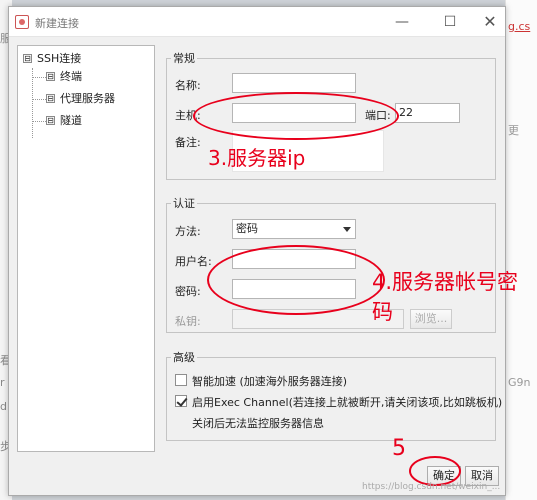 This screenshot has height=500, width=537. I want to click on exec-channel-label: 启用Exec Channel(若连接上就被断开,请关闭该项,比如跳板机), so click(347, 402).